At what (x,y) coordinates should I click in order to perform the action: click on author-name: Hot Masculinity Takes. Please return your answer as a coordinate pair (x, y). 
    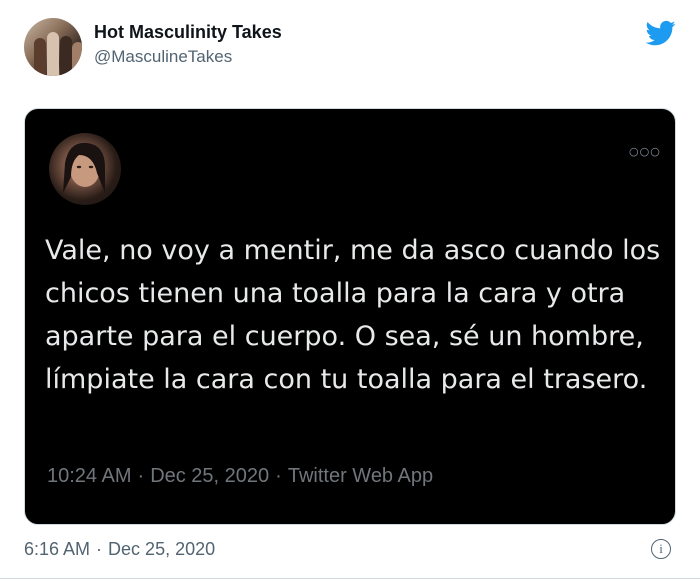
    Looking at the image, I should click on (188, 32).